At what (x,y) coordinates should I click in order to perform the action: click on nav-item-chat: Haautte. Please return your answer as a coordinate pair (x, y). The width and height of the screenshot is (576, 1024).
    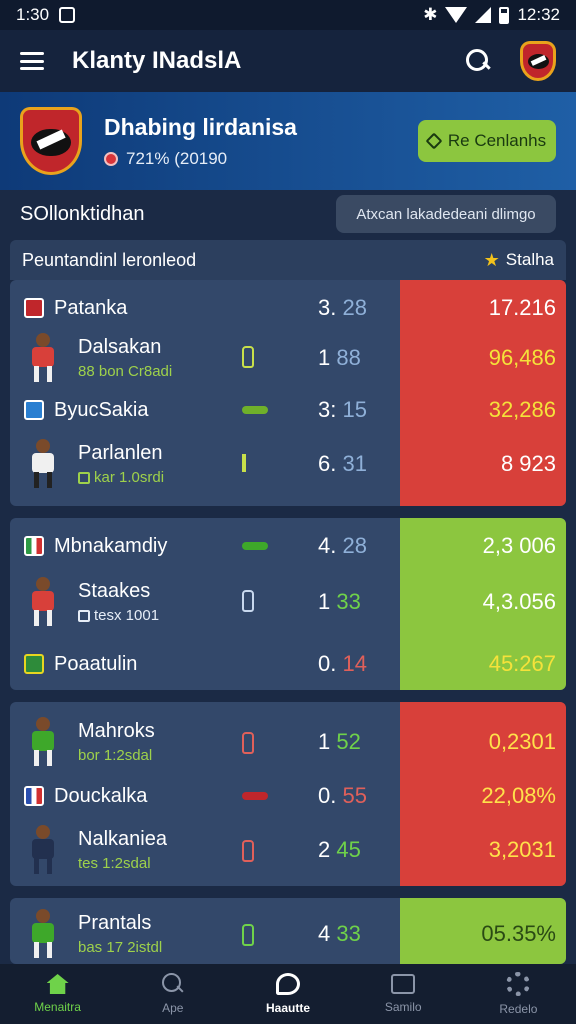
    Looking at the image, I should click on (287, 994).